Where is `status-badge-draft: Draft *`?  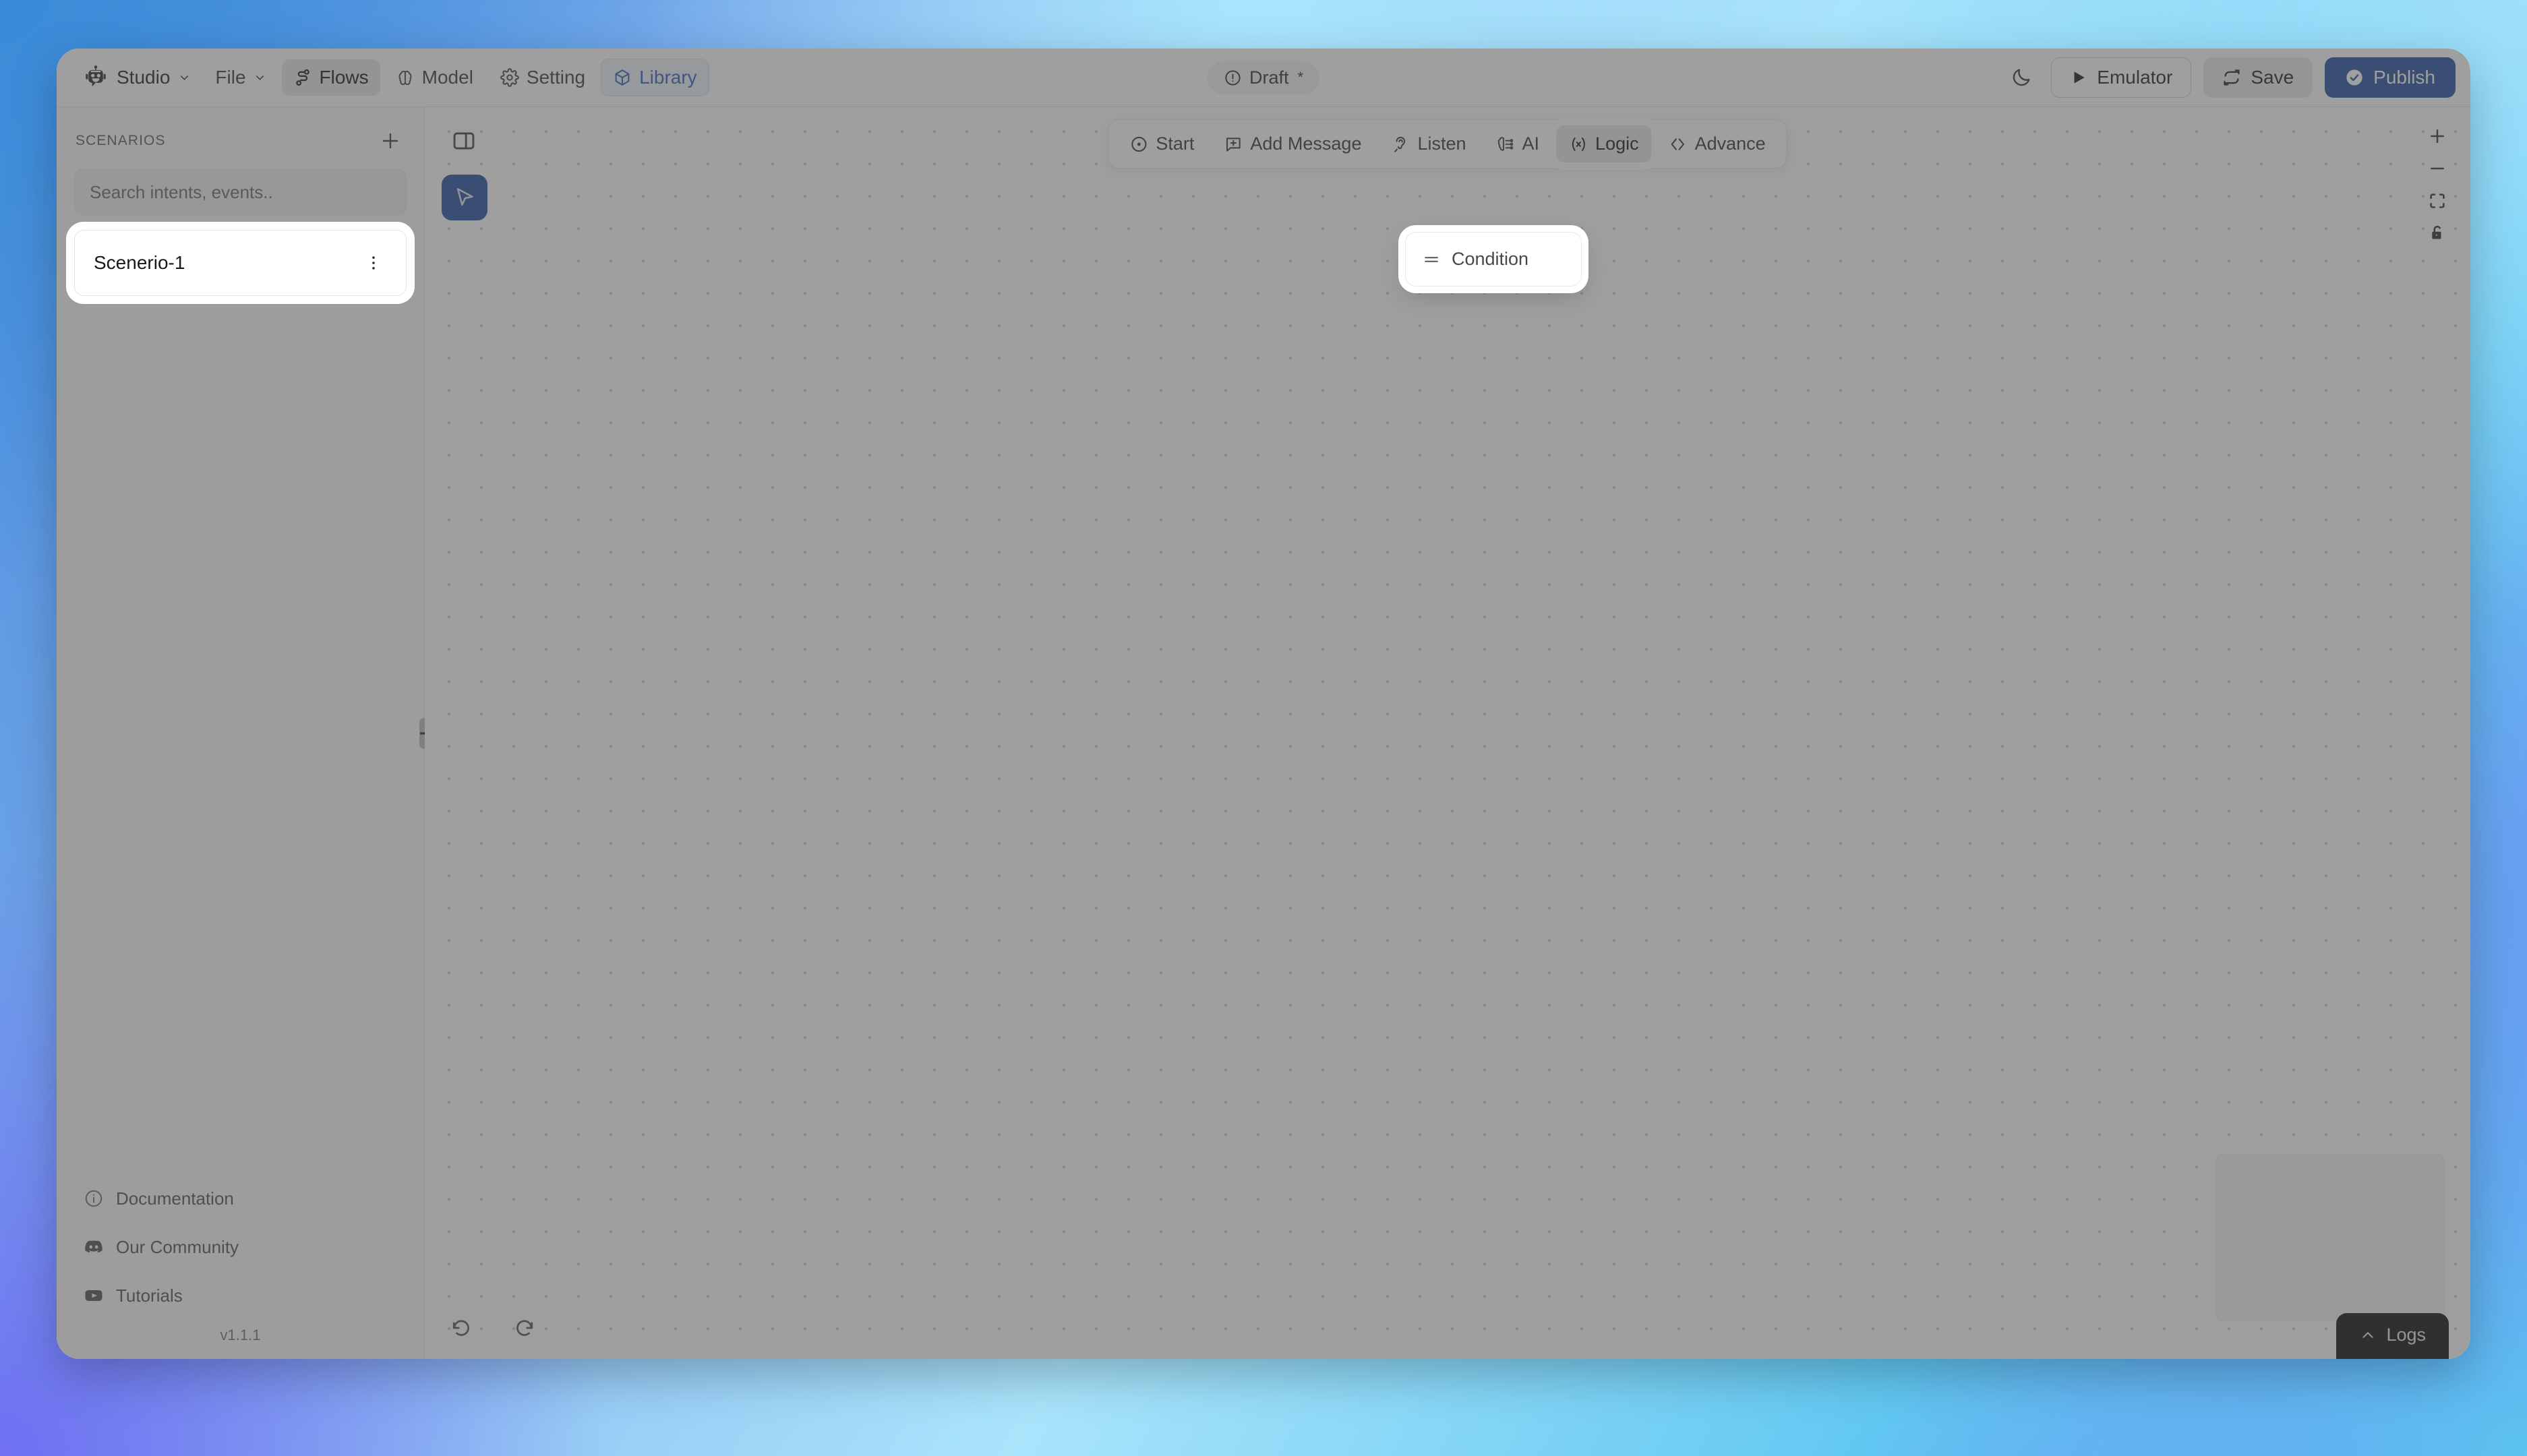
status-badge-draft: Draft * is located at coordinates (1263, 77).